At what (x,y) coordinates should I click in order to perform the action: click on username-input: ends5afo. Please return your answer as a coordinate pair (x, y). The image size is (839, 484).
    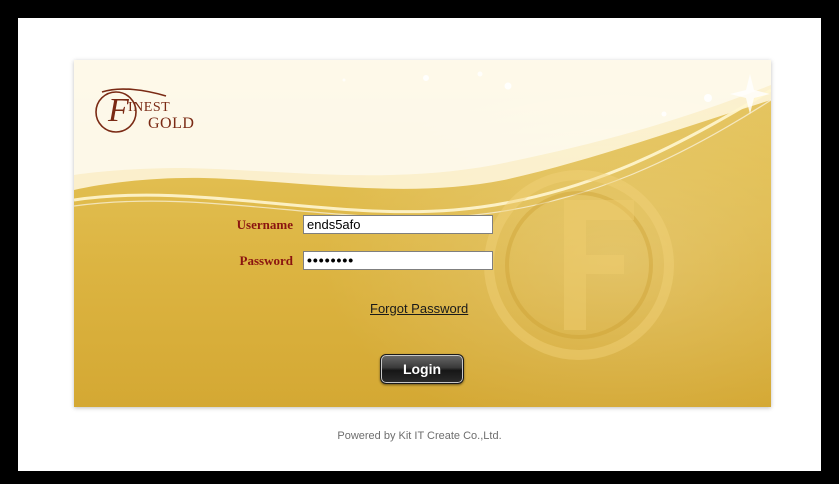
    Looking at the image, I should click on (398, 224).